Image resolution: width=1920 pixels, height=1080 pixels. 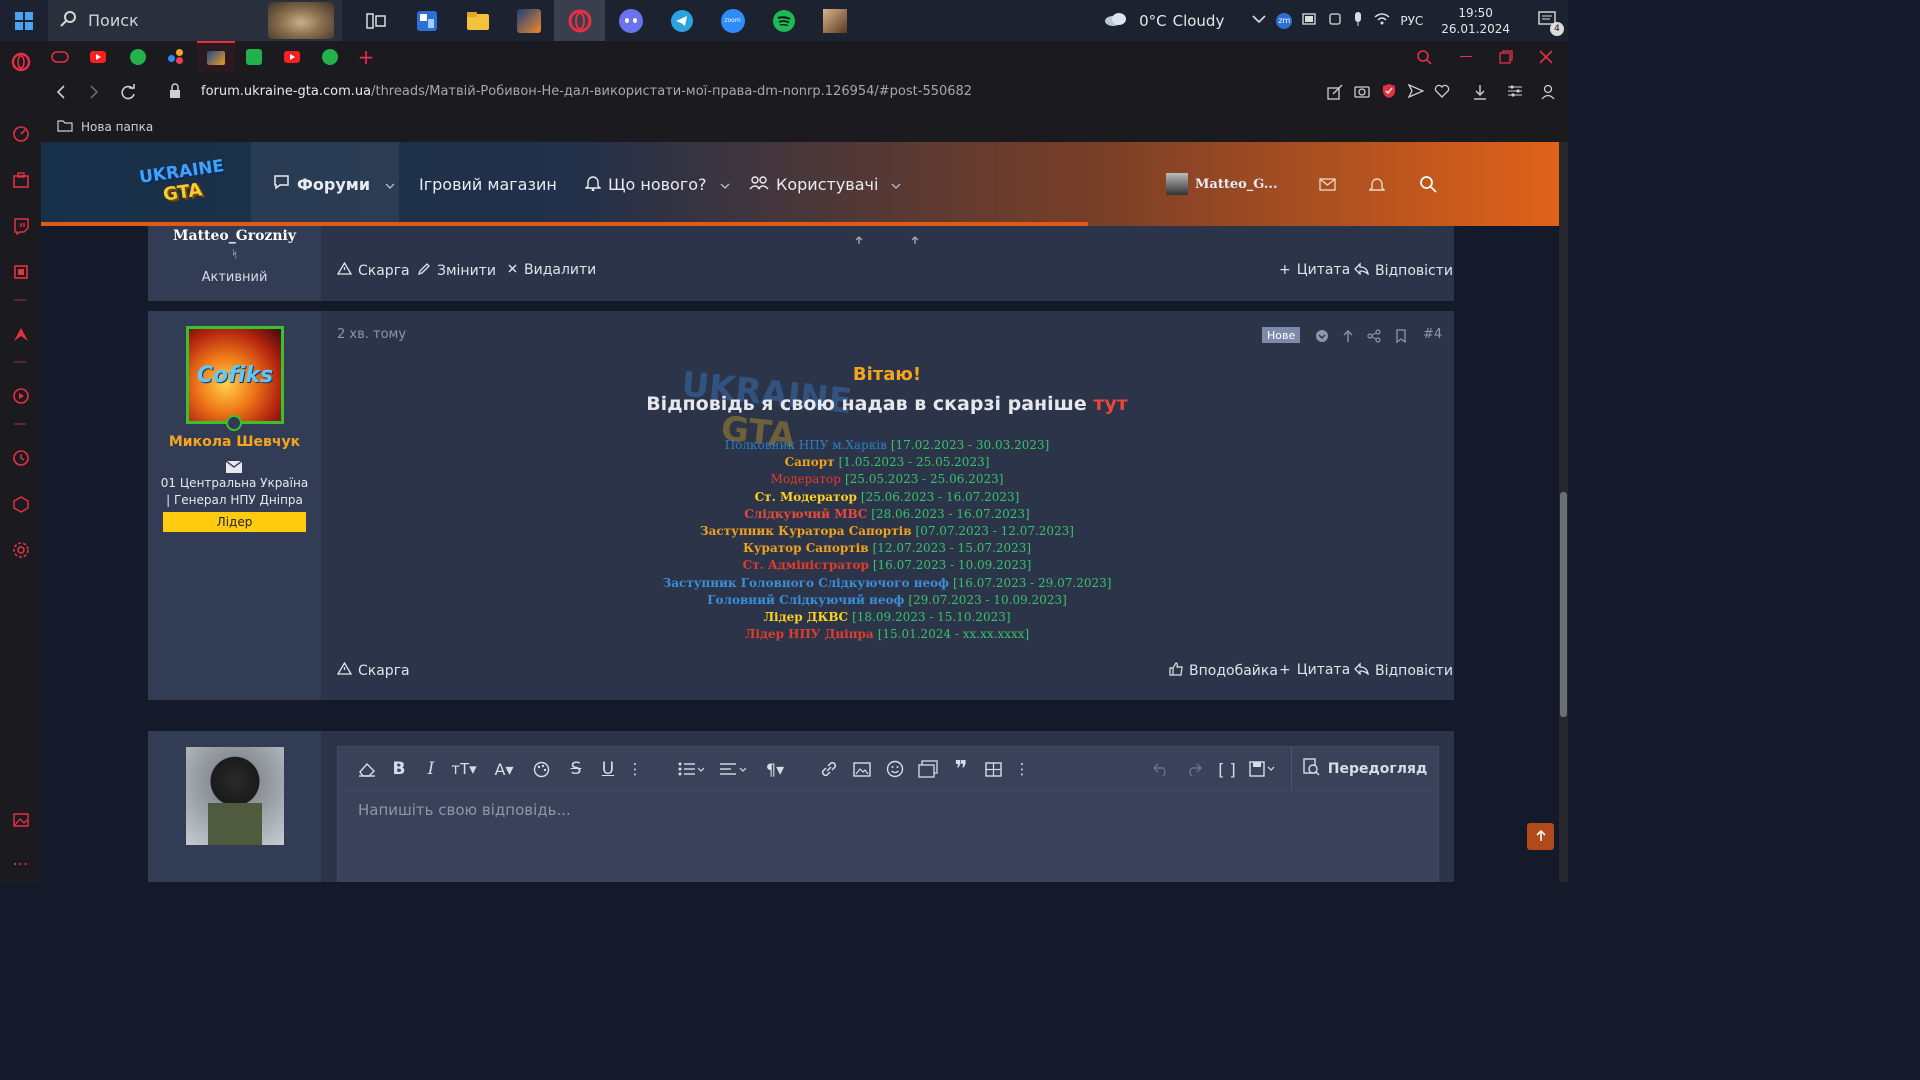 What do you see at coordinates (1110, 404) in the screenshot?
I see `answer-link: тут` at bounding box center [1110, 404].